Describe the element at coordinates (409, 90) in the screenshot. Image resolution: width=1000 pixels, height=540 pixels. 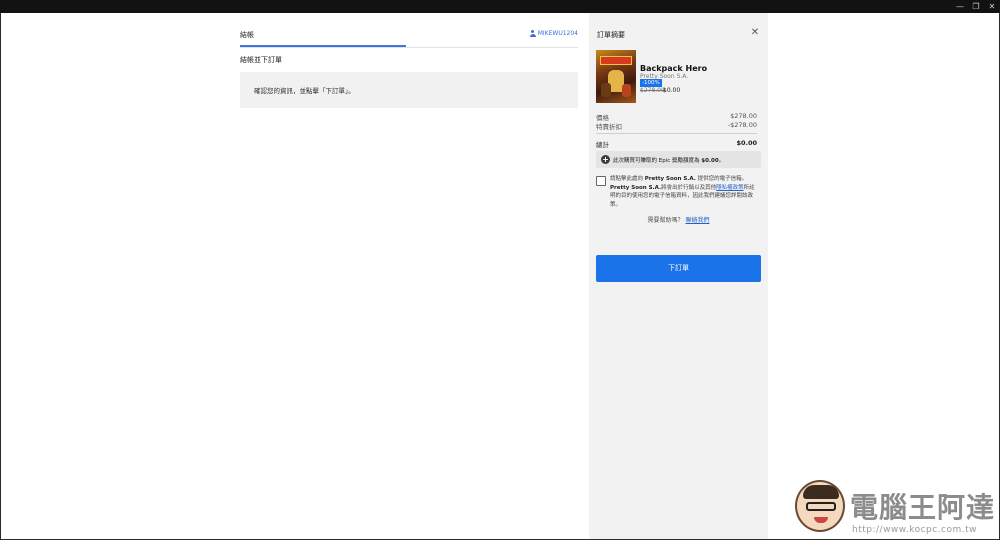
I see `info-box: 確認您的資訊，並點擊「下訂單」。` at that location.